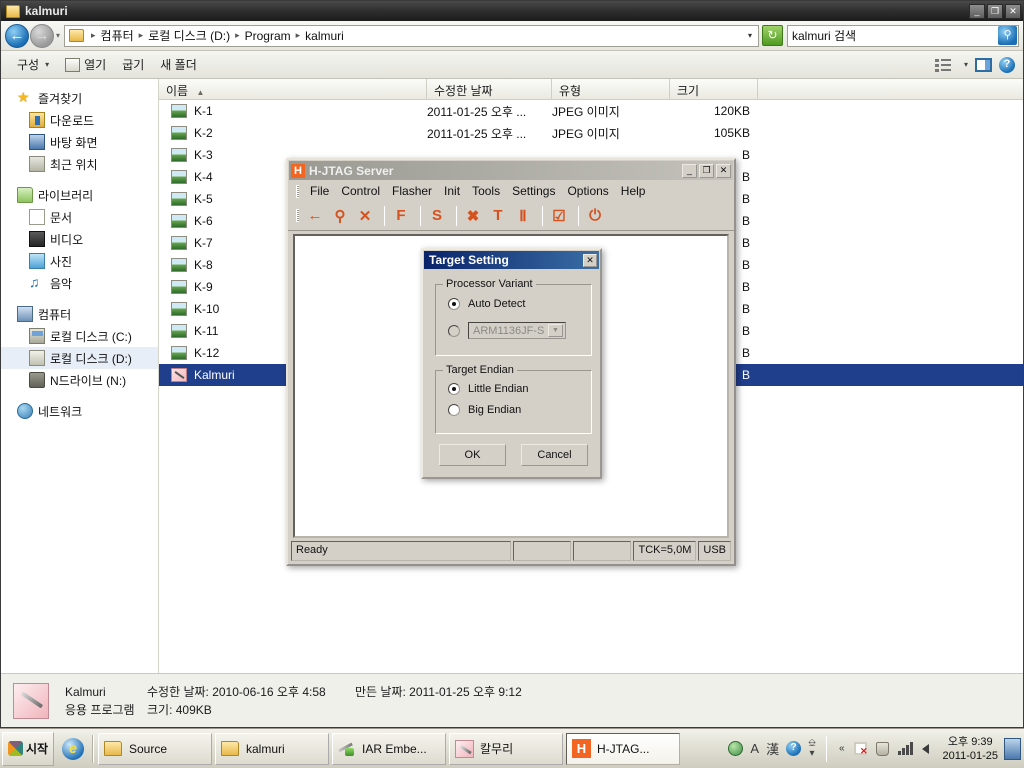 This screenshot has width=1024, height=768. Describe the element at coordinates (365, 216) in the screenshot. I see `close-target-icon: ✕` at that location.